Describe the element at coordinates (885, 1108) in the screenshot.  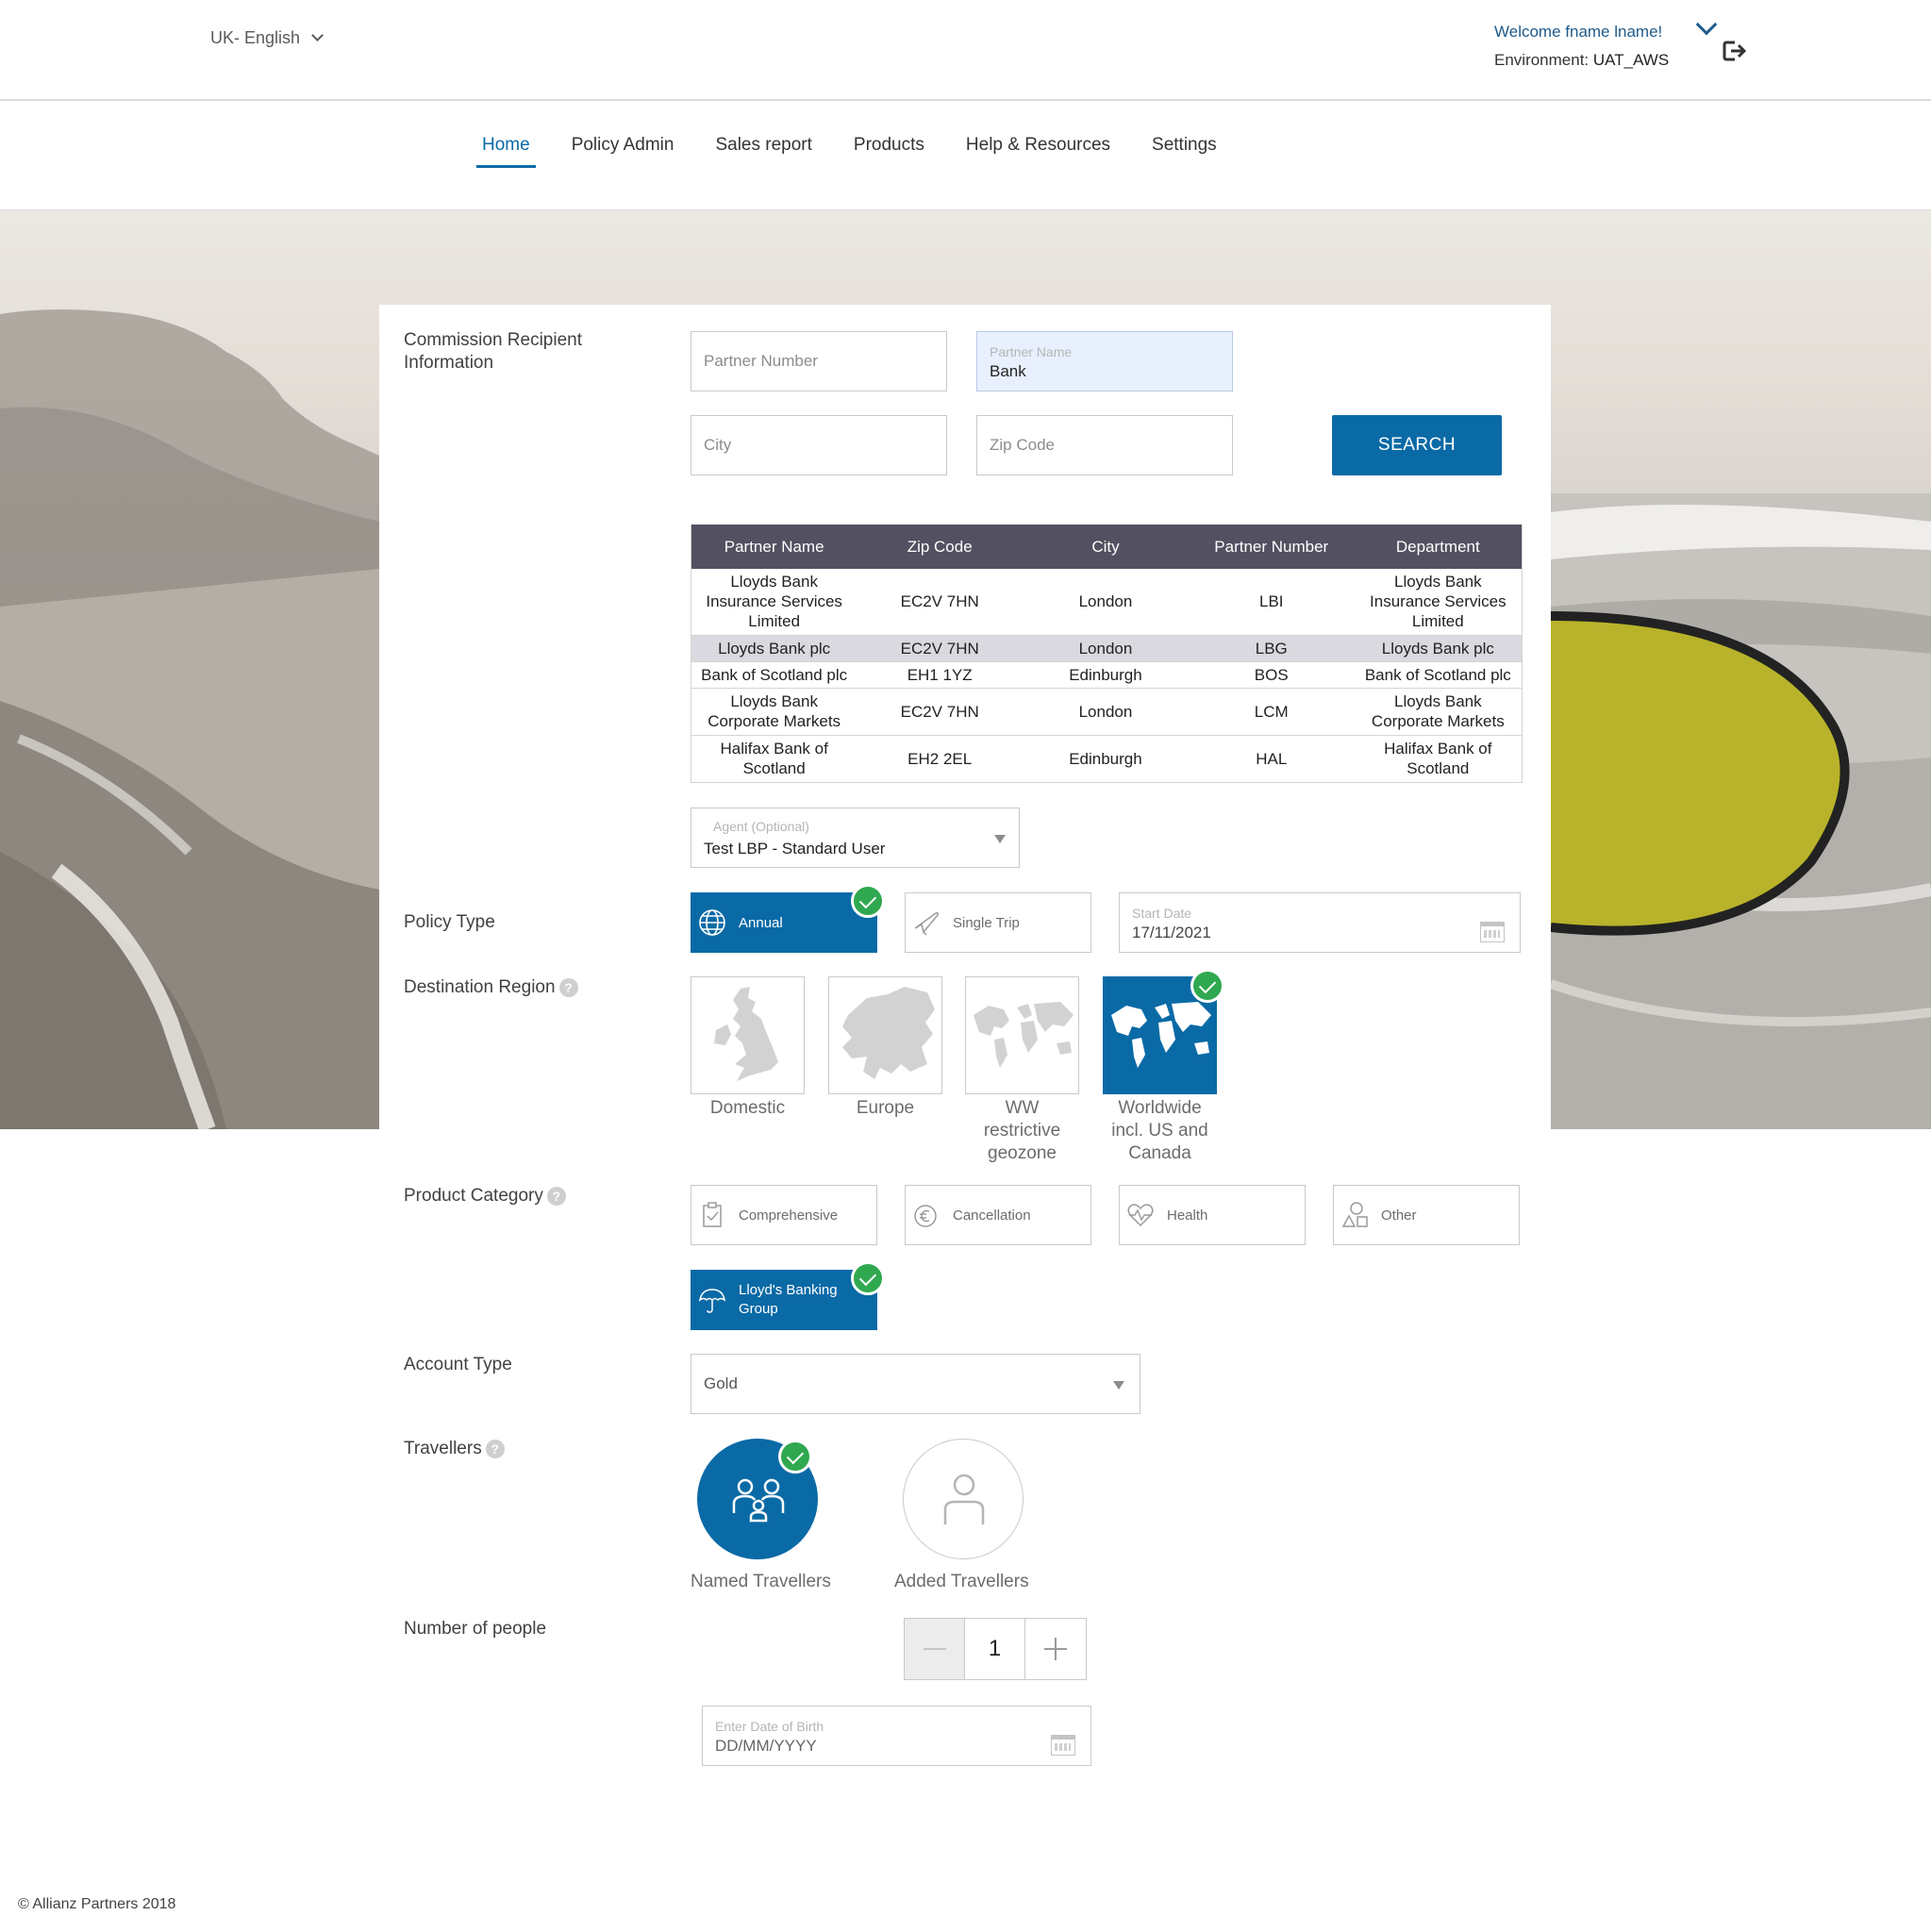
I see `region-europe-label: Europe` at that location.